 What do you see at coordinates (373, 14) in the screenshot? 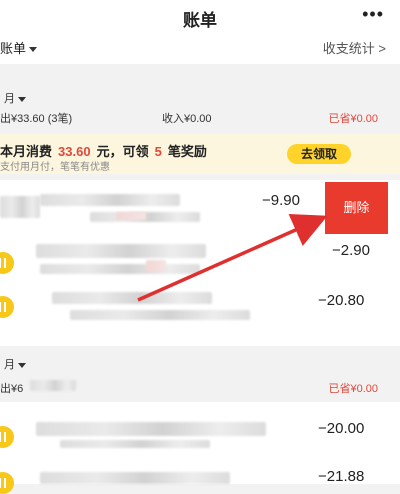
I see `more-horizontal-icon: •••` at bounding box center [373, 14].